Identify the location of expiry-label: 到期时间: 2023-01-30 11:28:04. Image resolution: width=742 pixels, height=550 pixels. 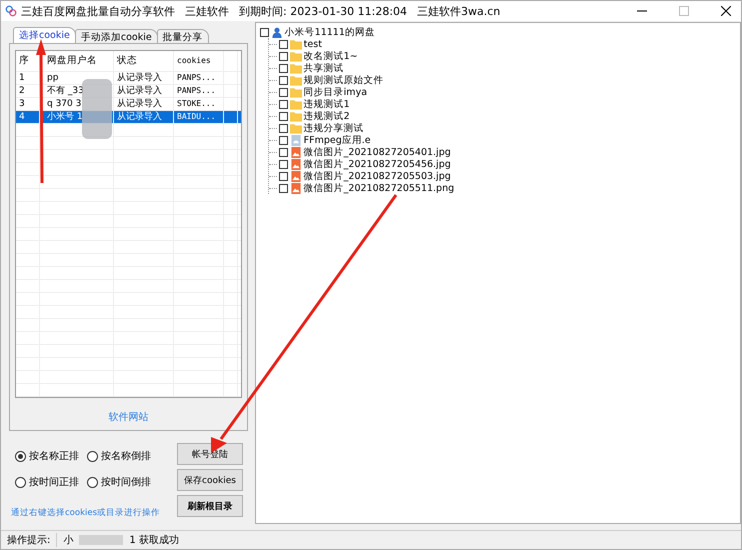
(323, 11).